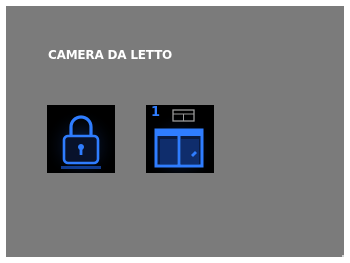  Describe the element at coordinates (180, 139) in the screenshot. I see `window-shutter-button: 1` at that location.